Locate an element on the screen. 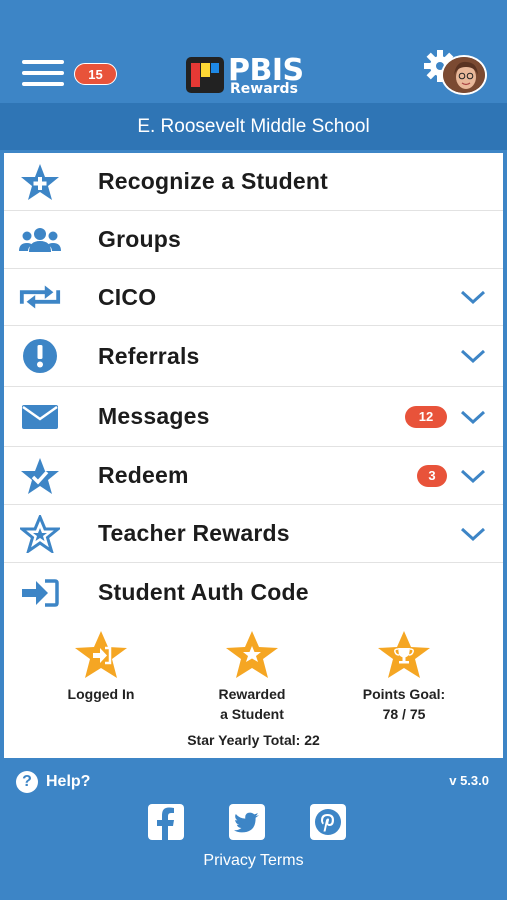 This screenshot has width=507, height=900. stat-logged-in: Logged In is located at coordinates (101, 667).